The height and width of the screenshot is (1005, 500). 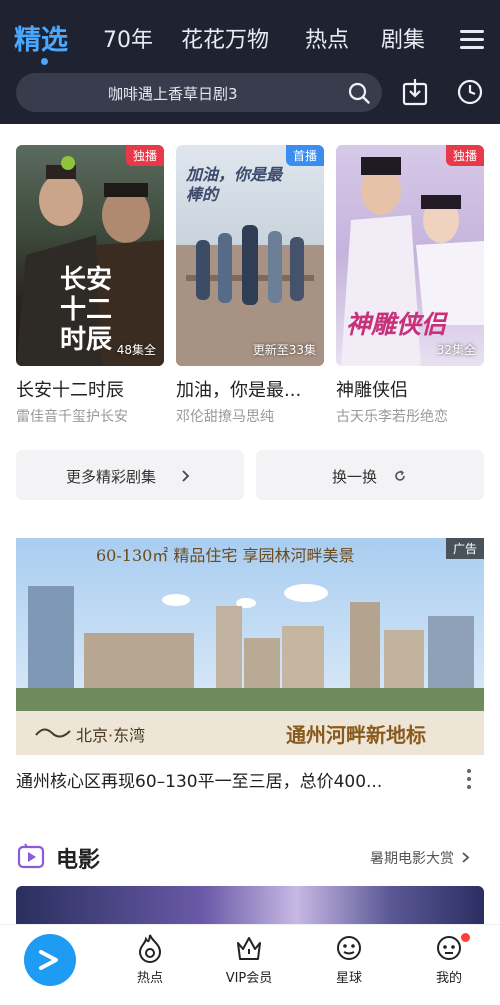 I want to click on download-icon, so click(x=415, y=92).